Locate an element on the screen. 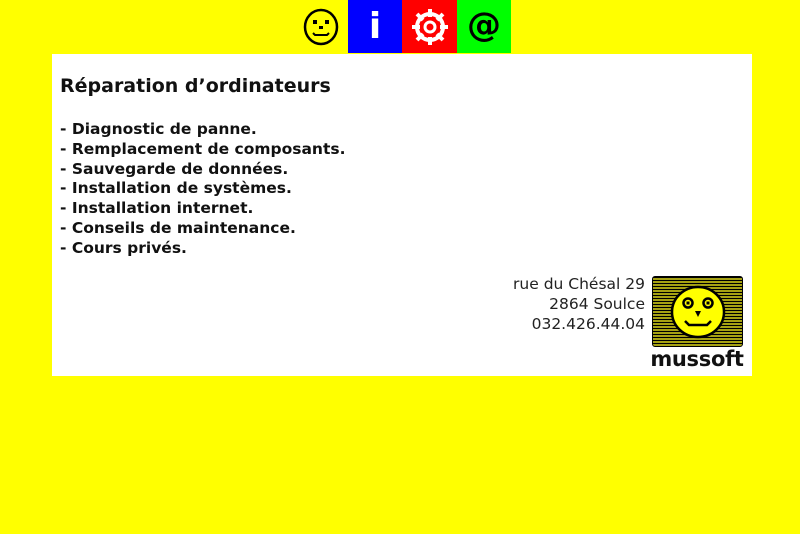  list-item: - Installation internet. is located at coordinates (157, 208).